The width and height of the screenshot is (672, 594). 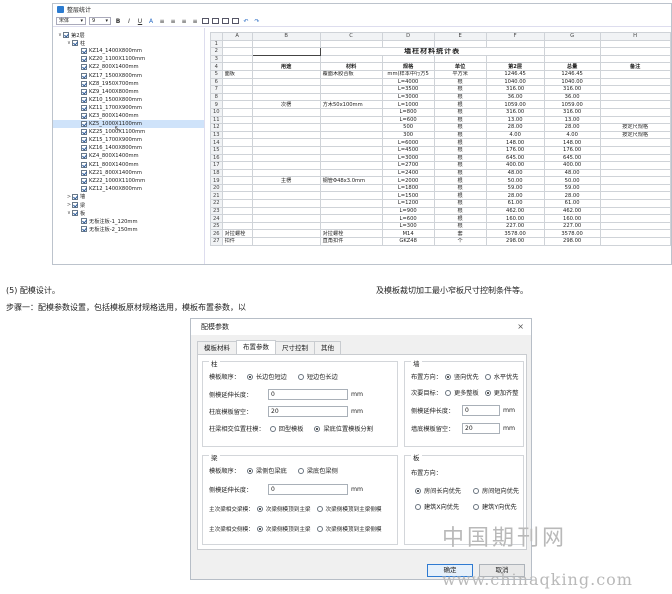 What do you see at coordinates (128, 165) in the screenshot?
I see `tree-node: KZ1_800X1400mm` at bounding box center [128, 165].